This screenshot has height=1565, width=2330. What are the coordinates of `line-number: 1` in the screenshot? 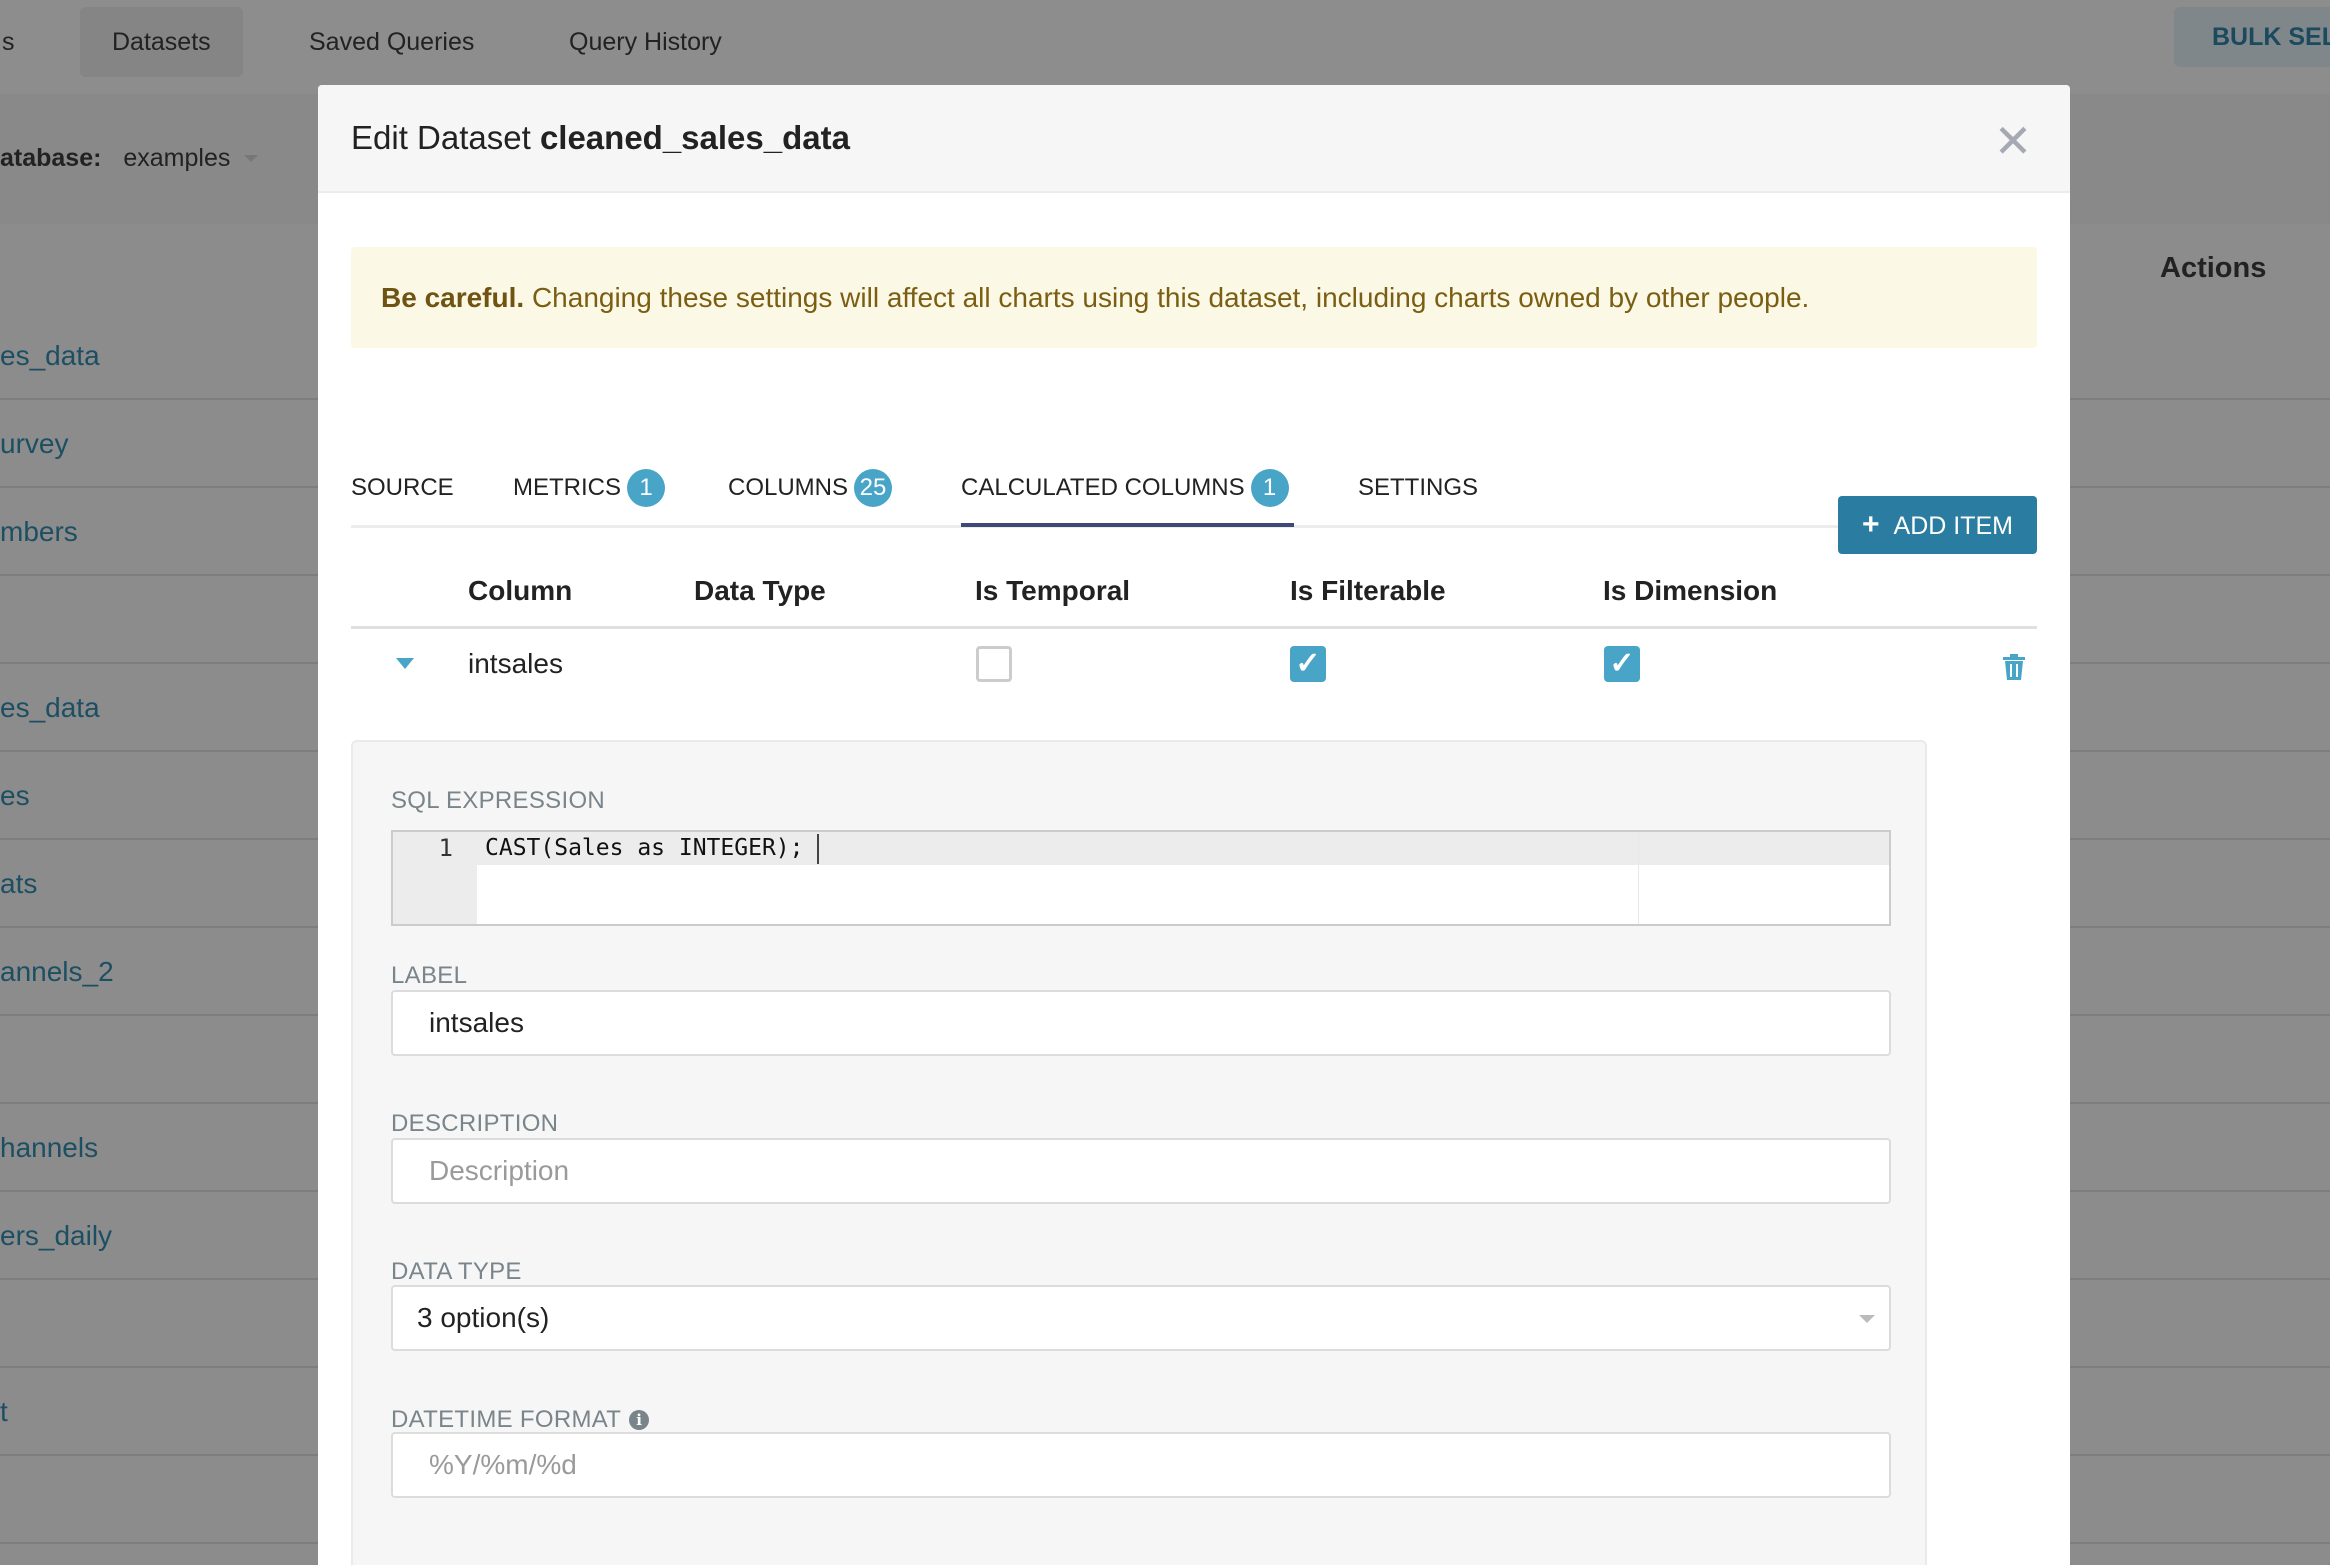 It's located at (445, 848).